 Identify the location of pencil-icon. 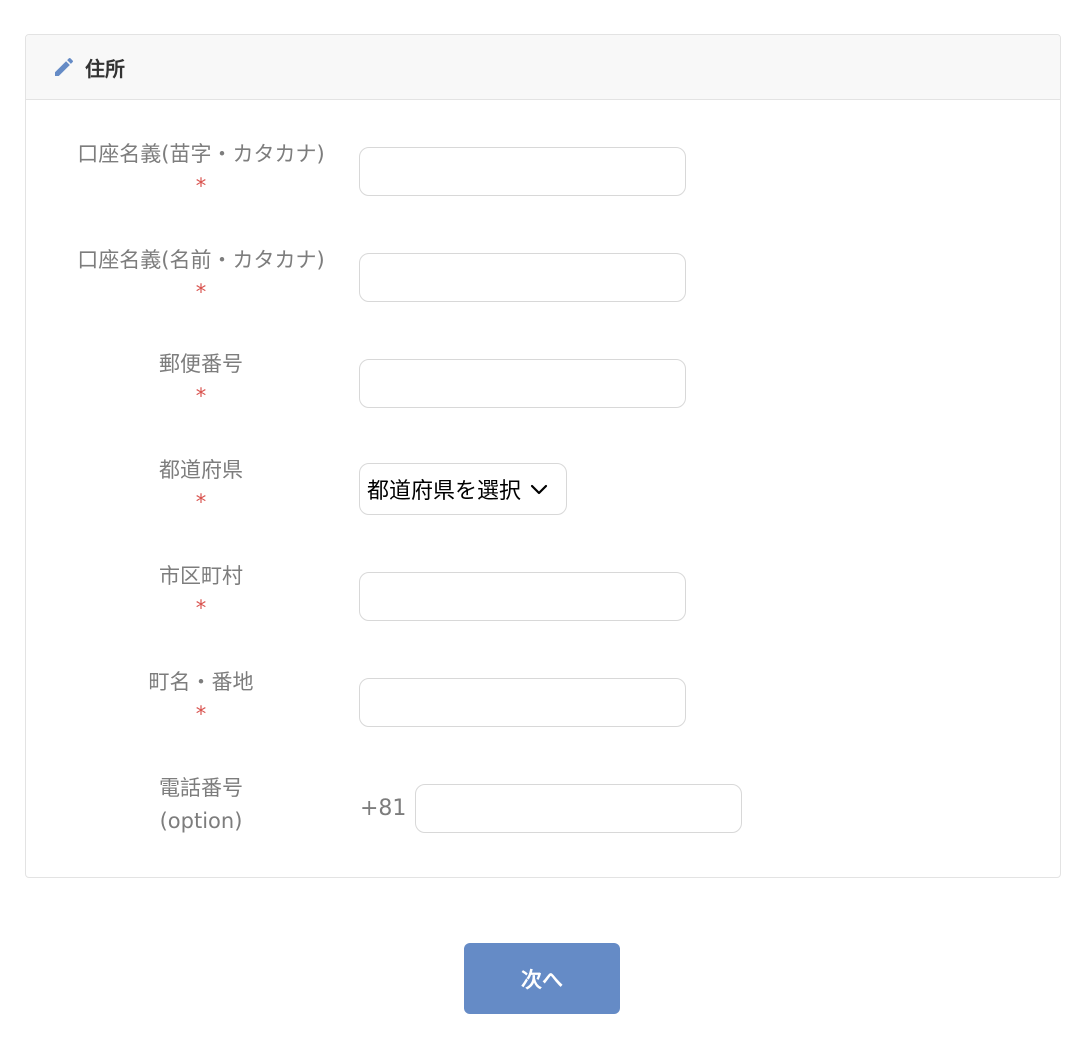
(64, 67).